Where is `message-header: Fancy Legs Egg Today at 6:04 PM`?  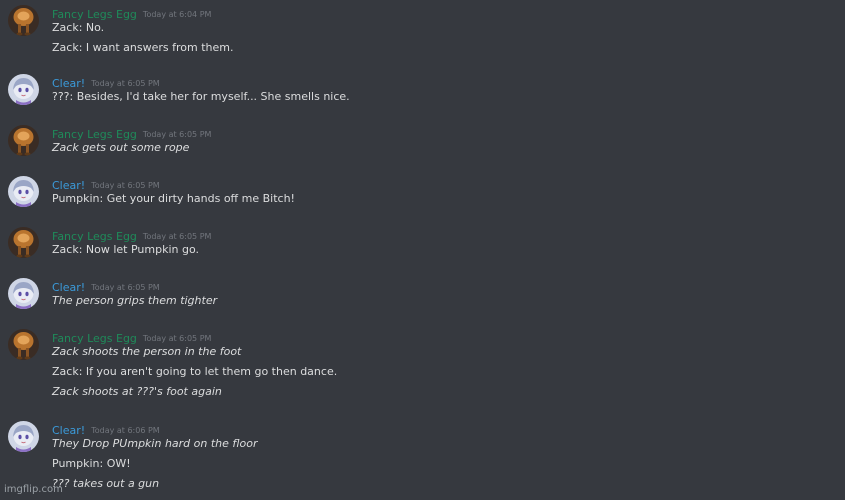 message-header: Fancy Legs Egg Today at 6:04 PM is located at coordinates (132, 12).